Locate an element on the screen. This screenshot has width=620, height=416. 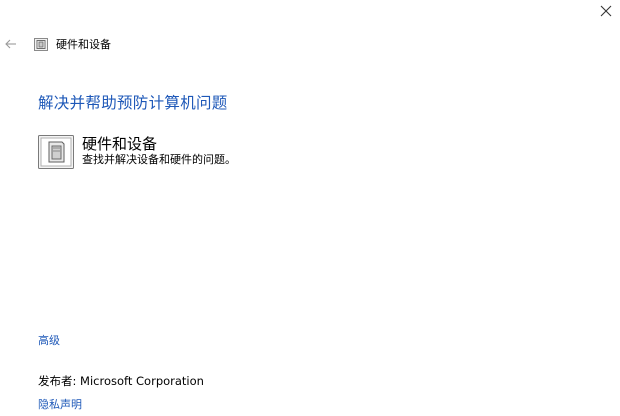
hardware-troubleshooter-item: 硬件和设备 查找并解决设备和硬件的问题。 is located at coordinates (137, 152).